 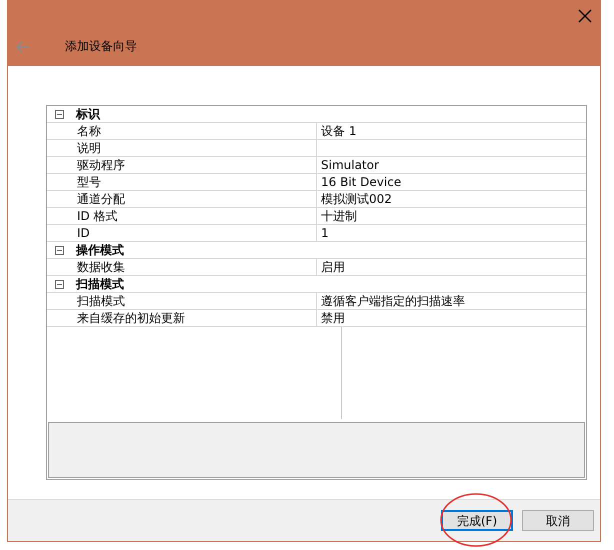 I want to click on group-header: 扫描模式, so click(x=98, y=284).